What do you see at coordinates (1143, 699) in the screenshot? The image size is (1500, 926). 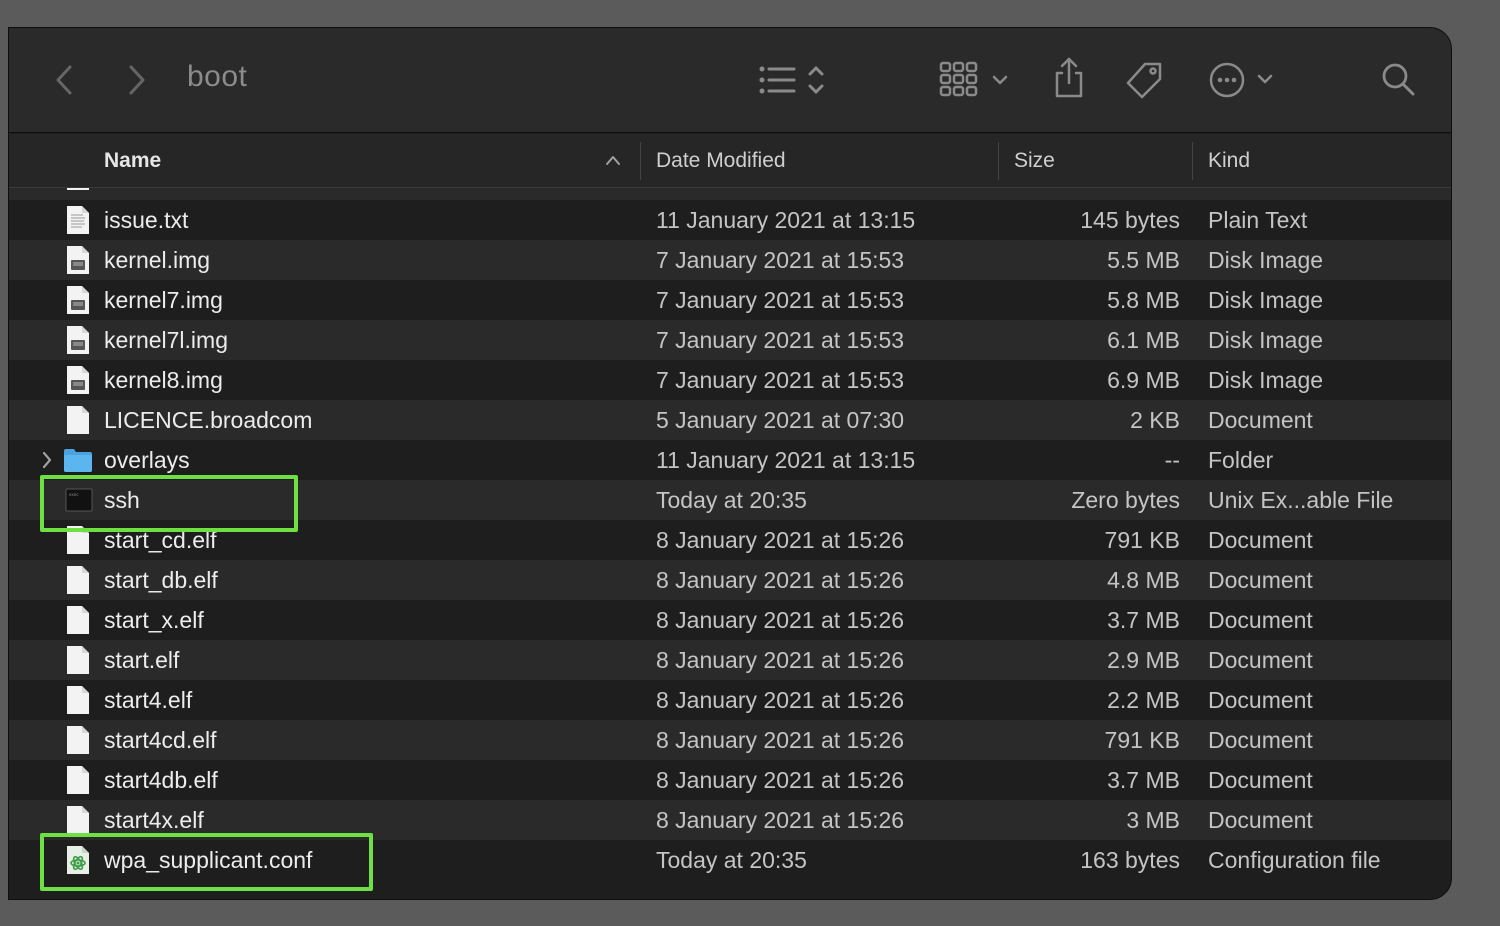 I see `file-size: 2.2 MB` at bounding box center [1143, 699].